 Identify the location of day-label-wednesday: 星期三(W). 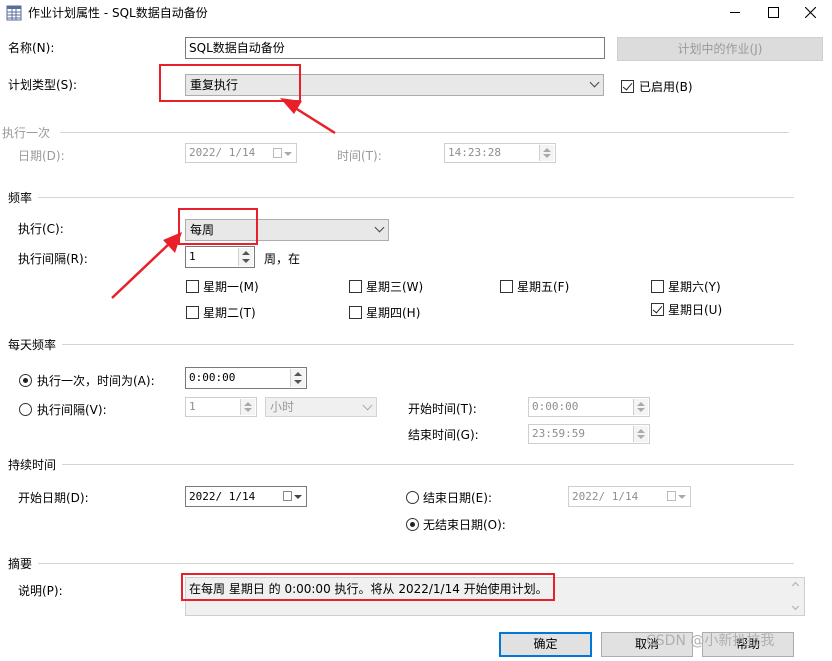
(395, 287).